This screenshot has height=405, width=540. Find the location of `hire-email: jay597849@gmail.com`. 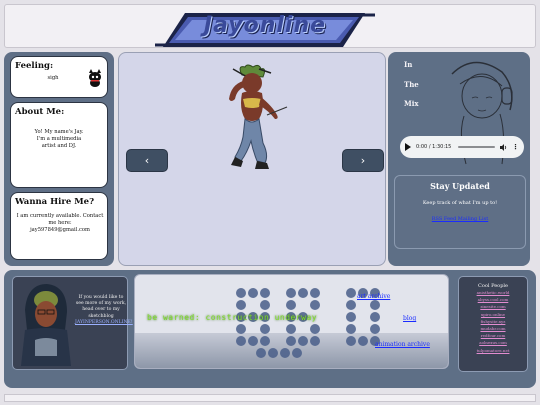

hire-email: jay597849@gmail.com is located at coordinates (60, 230).